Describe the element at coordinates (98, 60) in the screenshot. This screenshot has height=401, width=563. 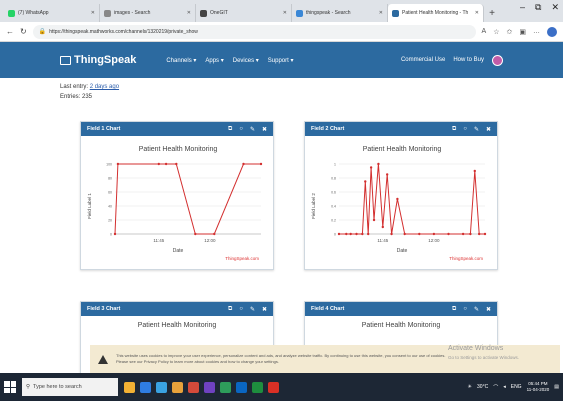
I see `thingspeak-logo: ThingSpeak` at that location.